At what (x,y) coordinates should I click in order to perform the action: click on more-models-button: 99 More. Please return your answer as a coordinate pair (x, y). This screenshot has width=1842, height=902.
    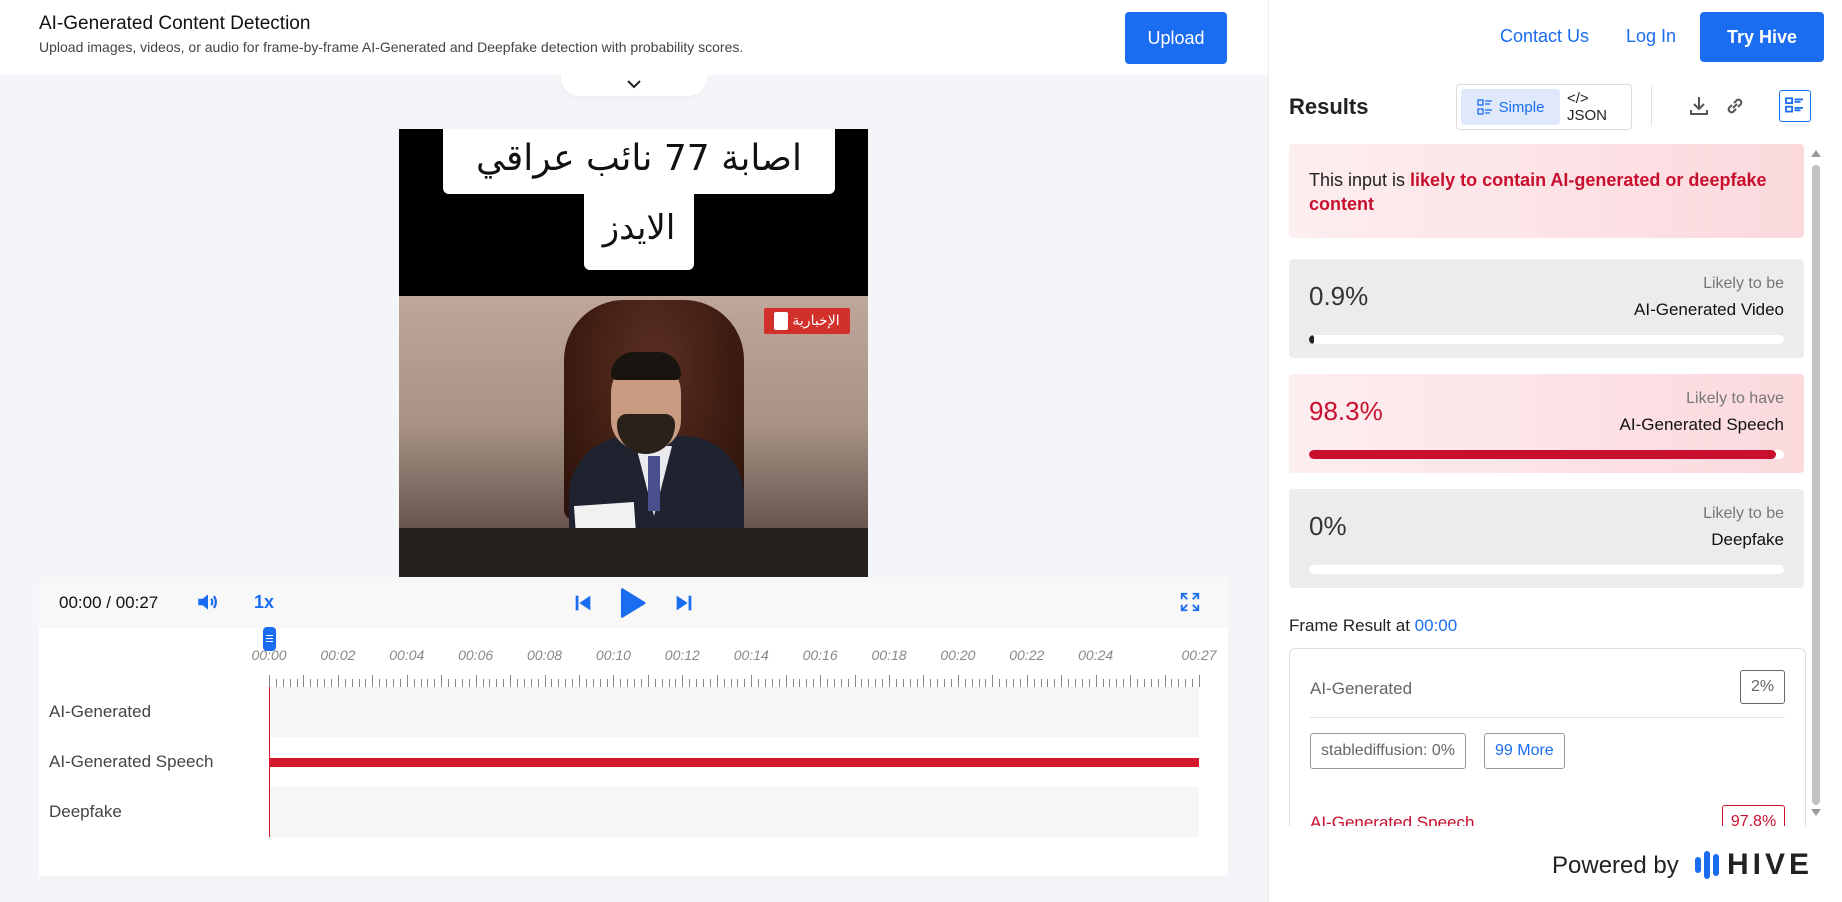
    Looking at the image, I should click on (1524, 751).